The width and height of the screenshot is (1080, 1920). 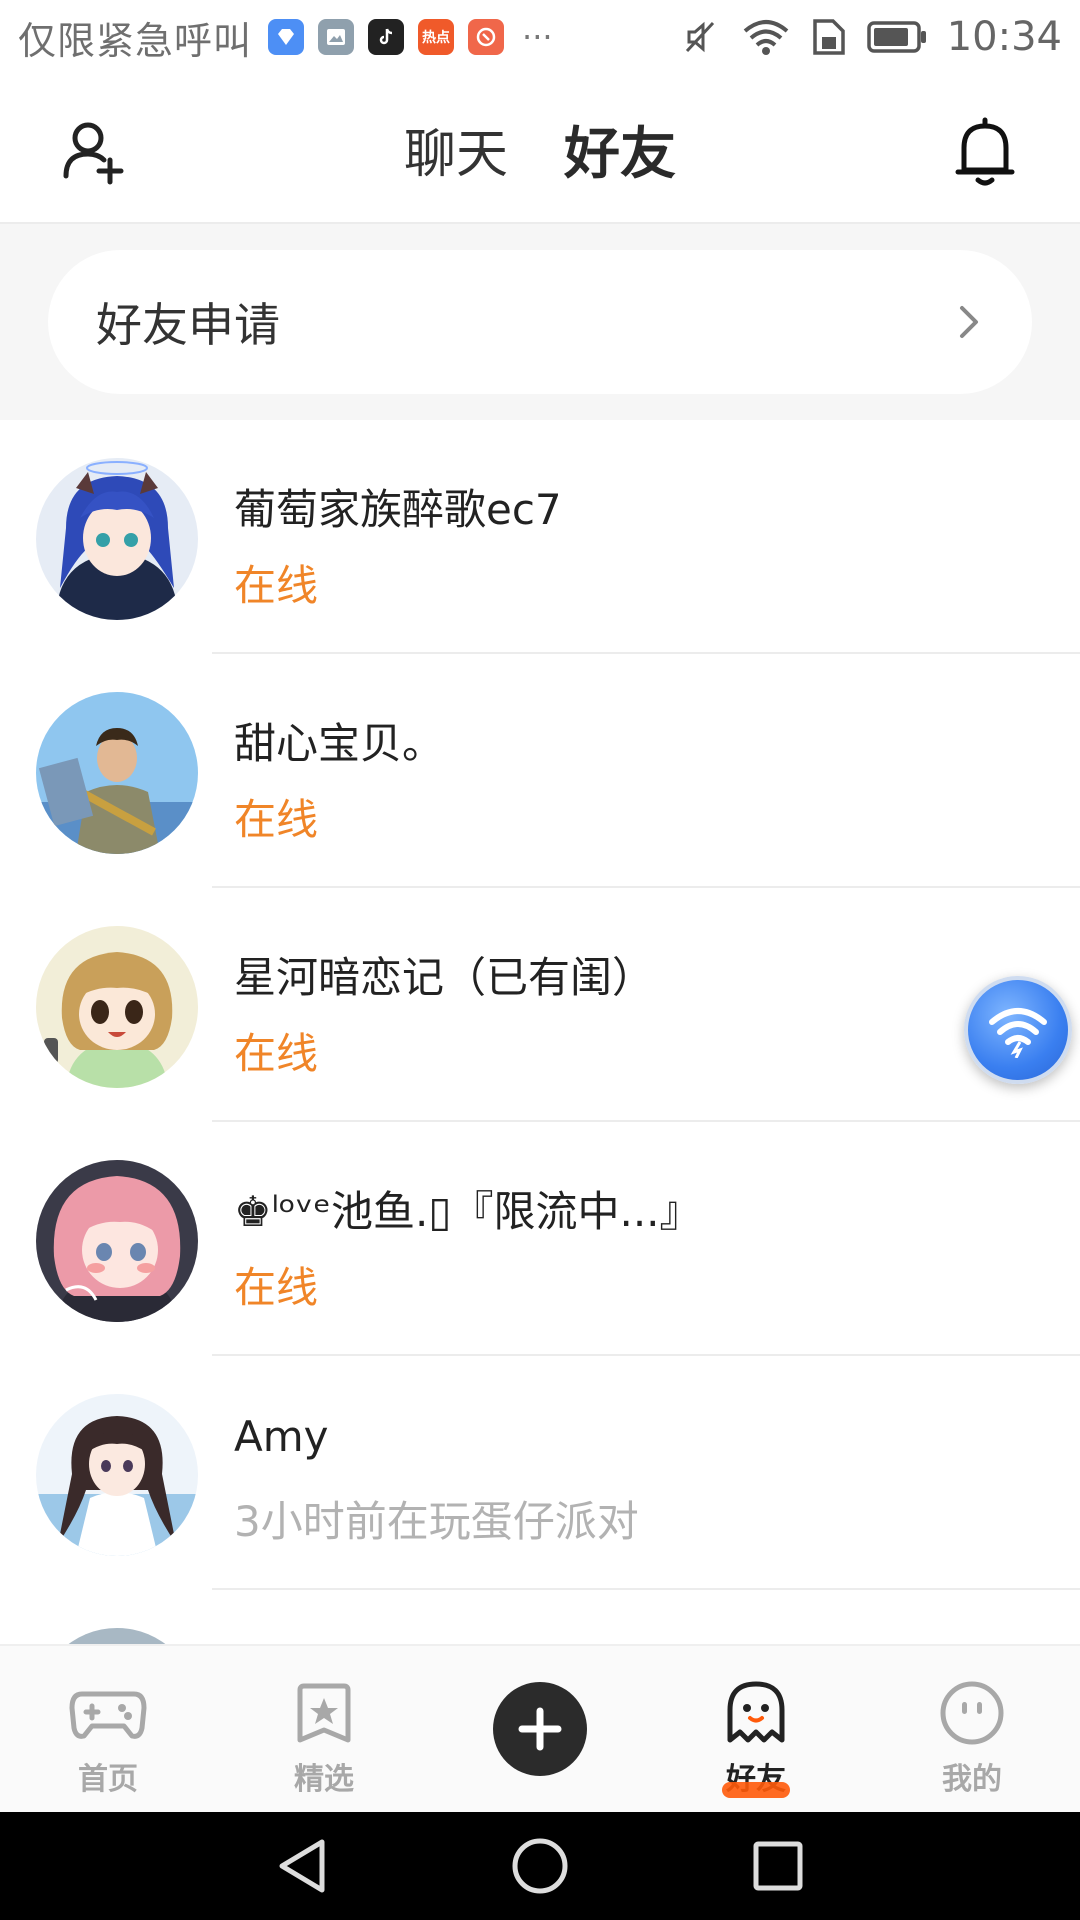 I want to click on friend-row: 星河暗恋记（已有闺） 在线, so click(x=540, y=1005).